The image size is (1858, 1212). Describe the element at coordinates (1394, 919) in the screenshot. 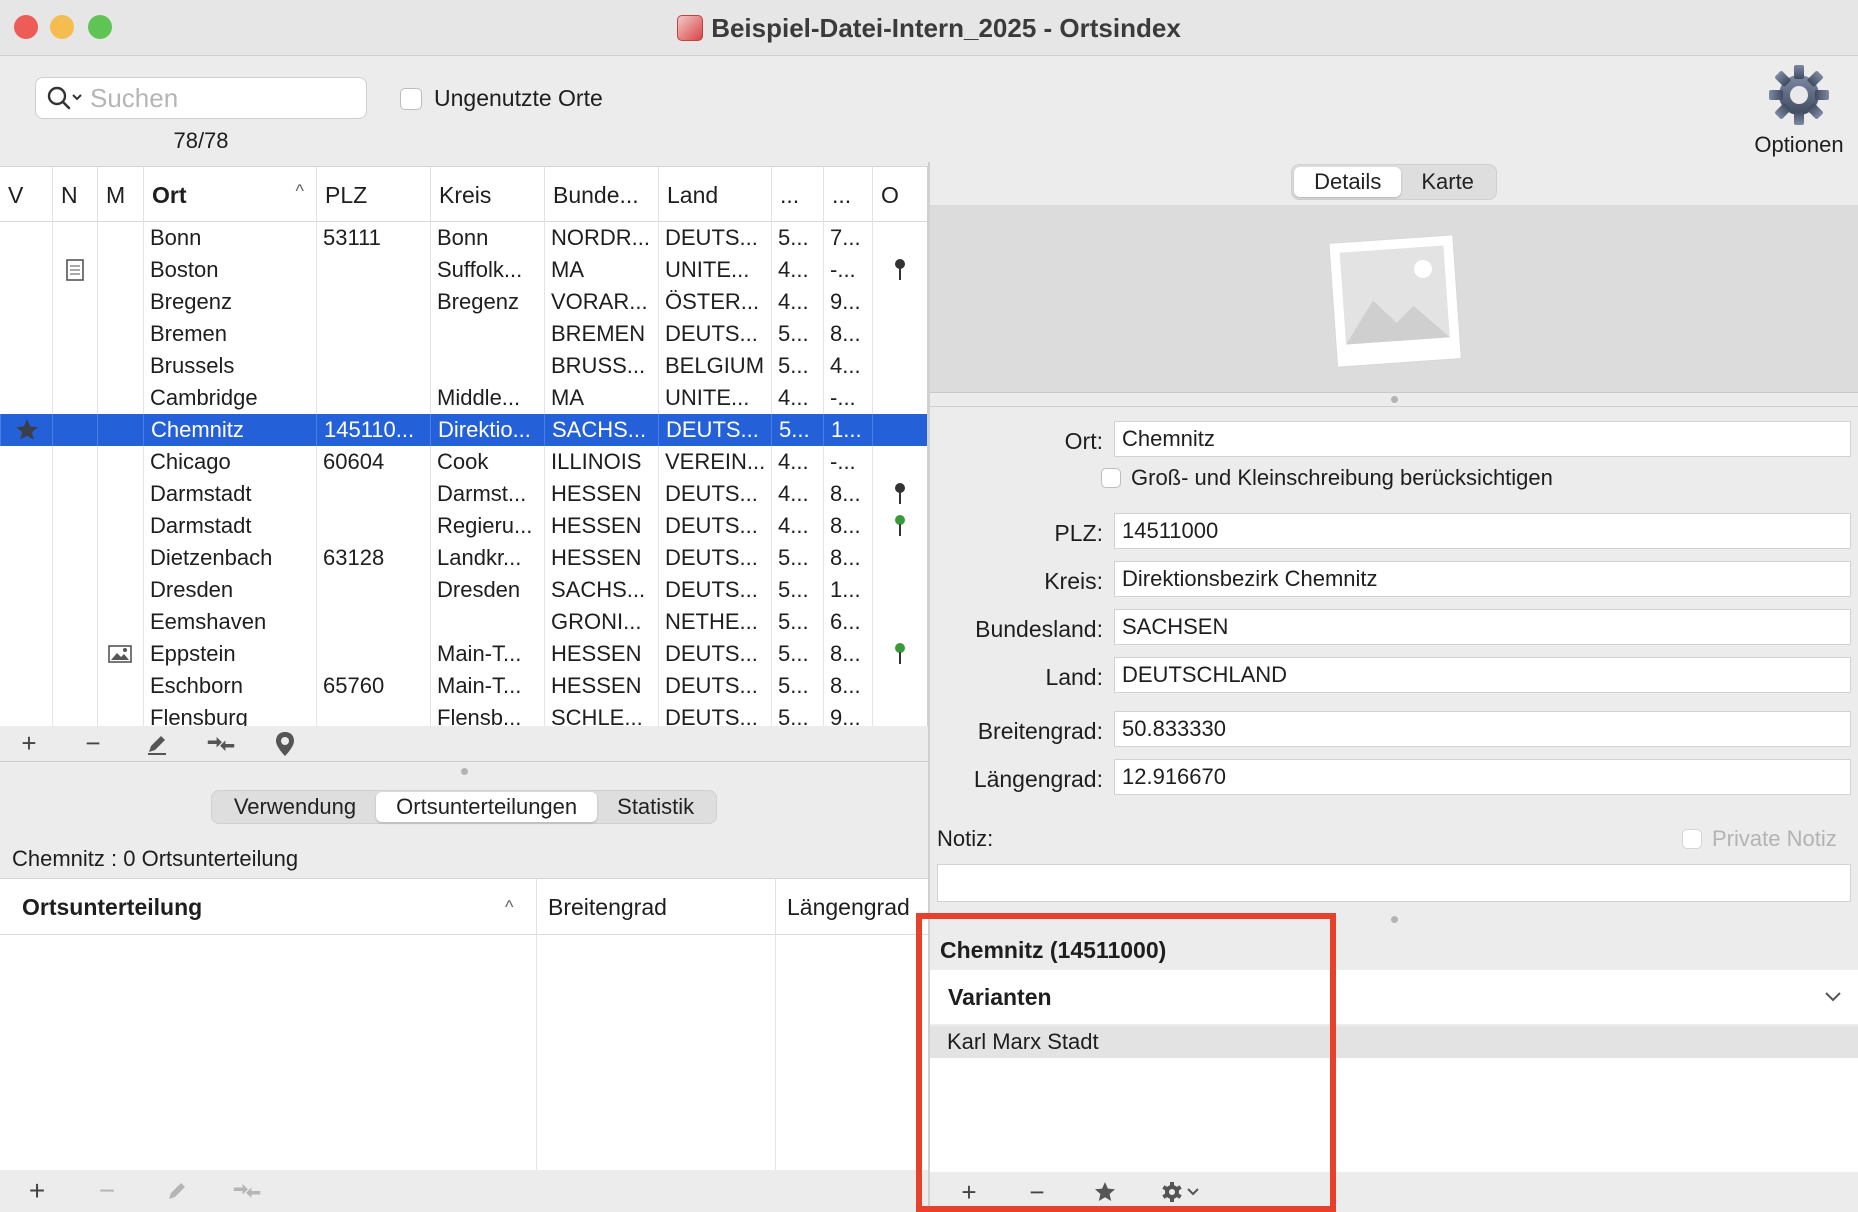

I see `note-splitter-handle` at that location.